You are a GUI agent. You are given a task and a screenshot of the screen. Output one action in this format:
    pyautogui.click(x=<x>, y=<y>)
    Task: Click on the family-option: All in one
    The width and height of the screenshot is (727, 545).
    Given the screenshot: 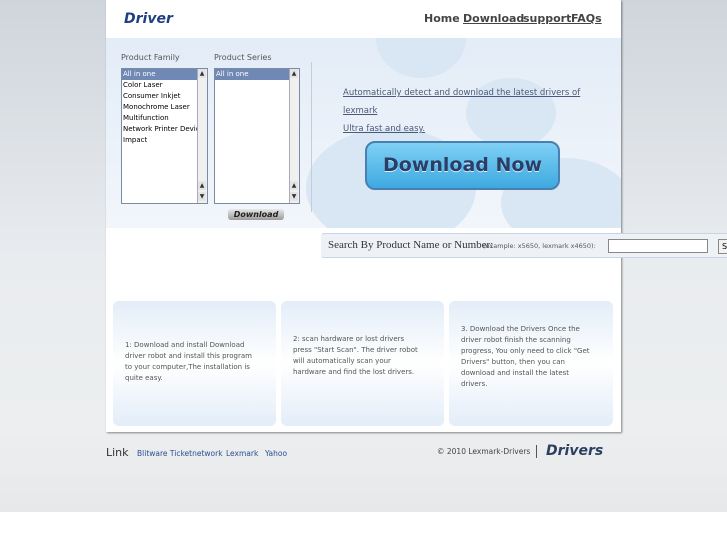 What is the action you would take?
    pyautogui.click(x=164, y=74)
    